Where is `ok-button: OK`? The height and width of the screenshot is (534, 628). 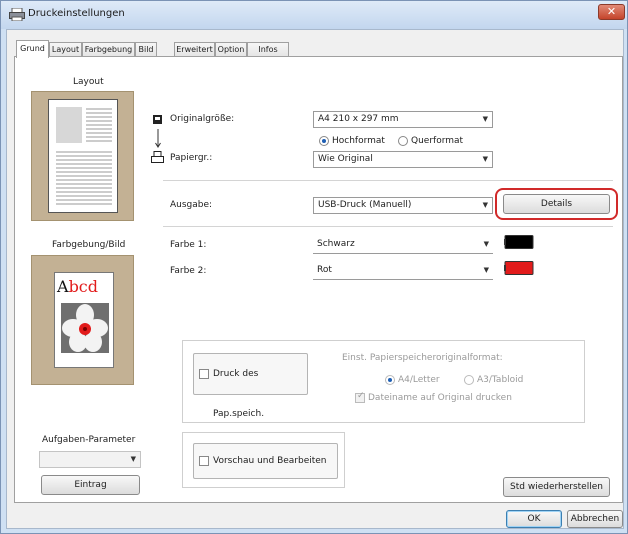 ok-button: OK is located at coordinates (534, 519).